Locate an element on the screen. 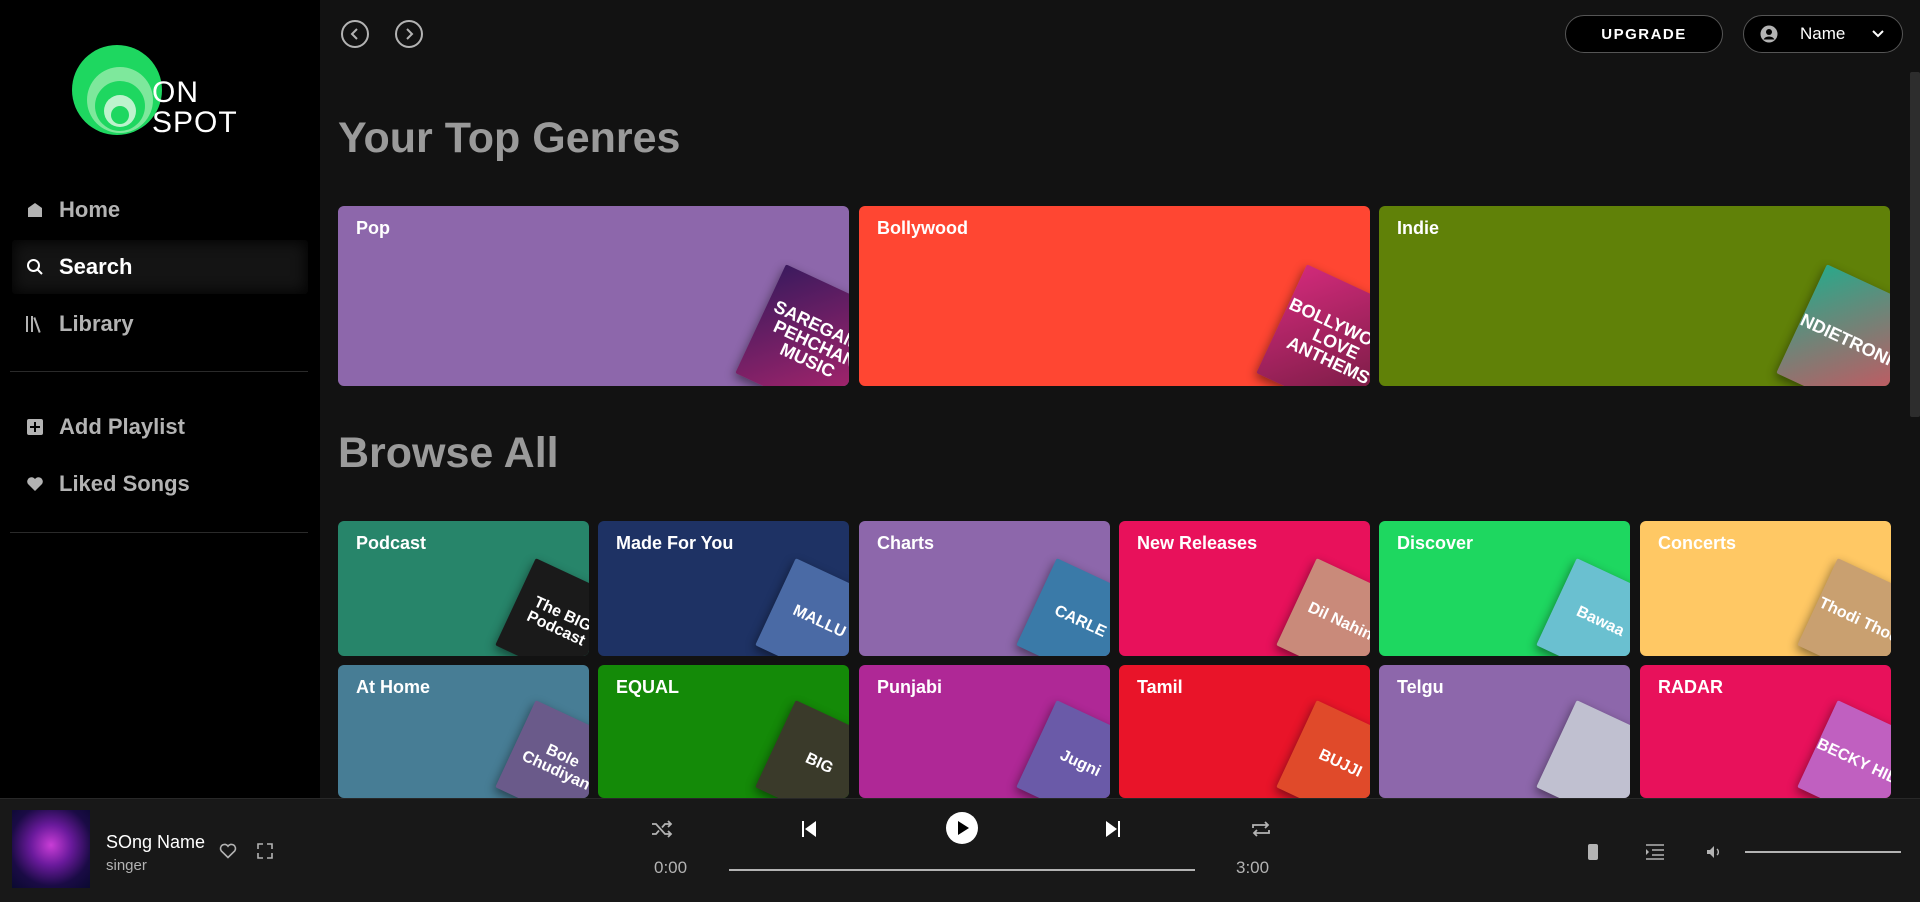  sidebar-item-label: Library is located at coordinates (96, 323).